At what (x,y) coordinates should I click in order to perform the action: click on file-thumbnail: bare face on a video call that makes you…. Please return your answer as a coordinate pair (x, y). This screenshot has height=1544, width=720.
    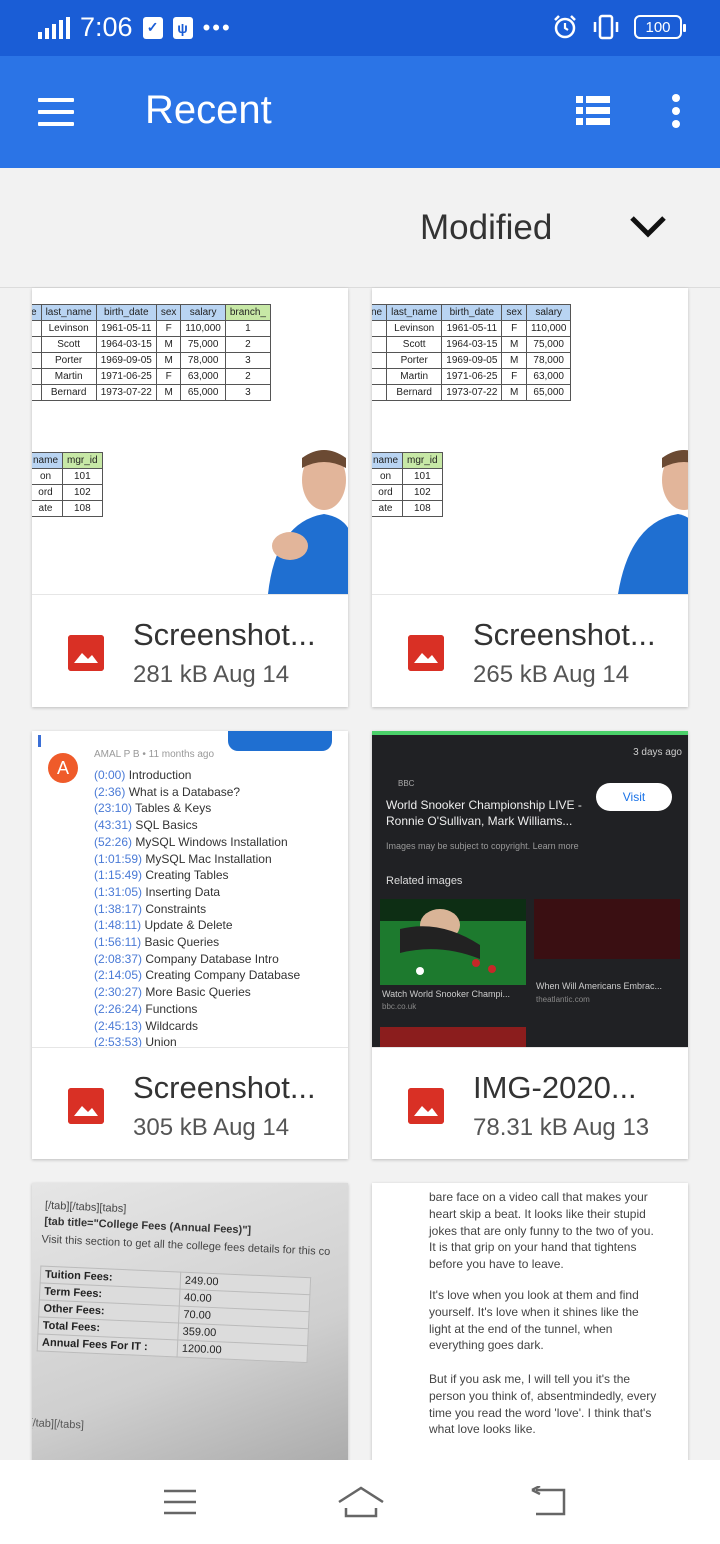
    Looking at the image, I should click on (530, 1328).